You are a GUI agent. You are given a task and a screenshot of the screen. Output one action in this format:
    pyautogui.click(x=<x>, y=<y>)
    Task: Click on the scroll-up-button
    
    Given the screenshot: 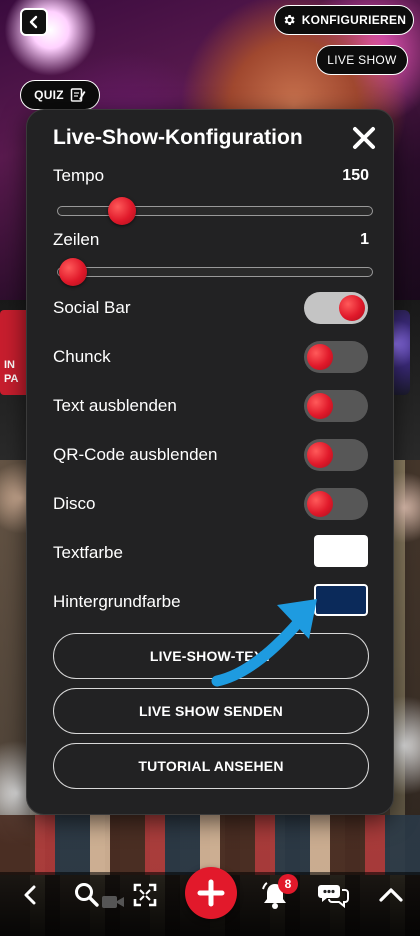 What is the action you would take?
    pyautogui.click(x=391, y=895)
    